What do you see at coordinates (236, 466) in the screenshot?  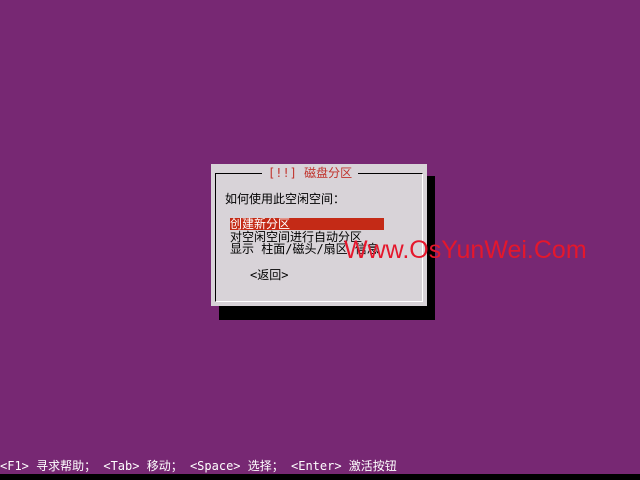 I see `status-space-hint: <Space> 选择；` at bounding box center [236, 466].